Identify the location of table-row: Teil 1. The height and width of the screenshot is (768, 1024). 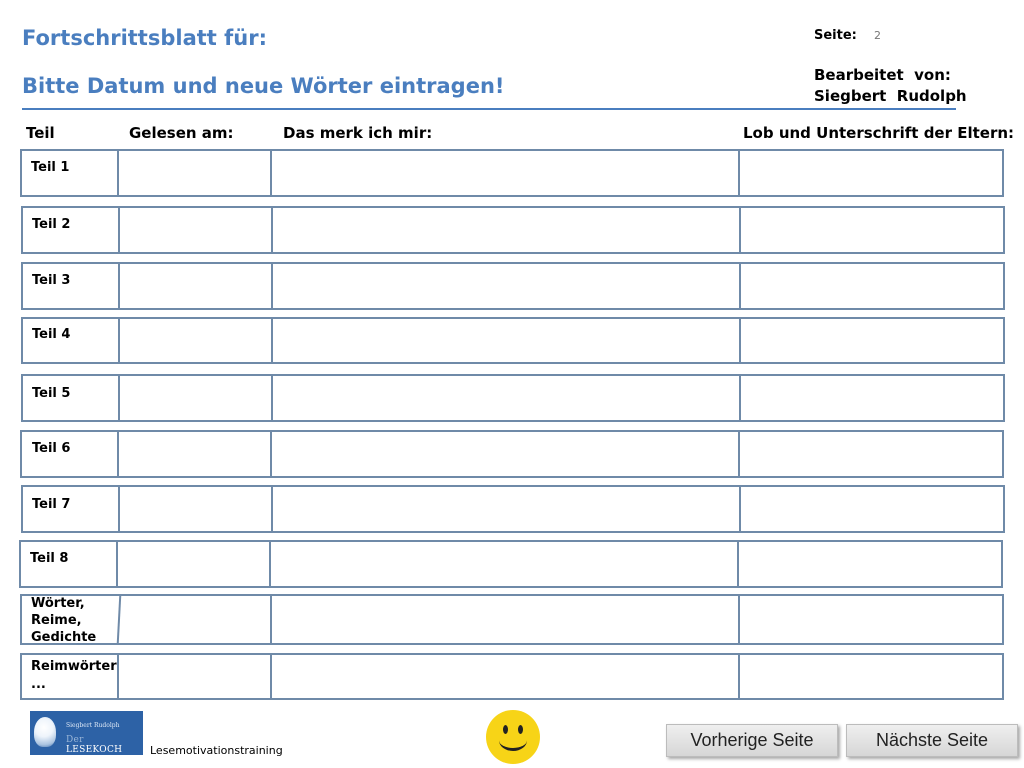
(512, 173).